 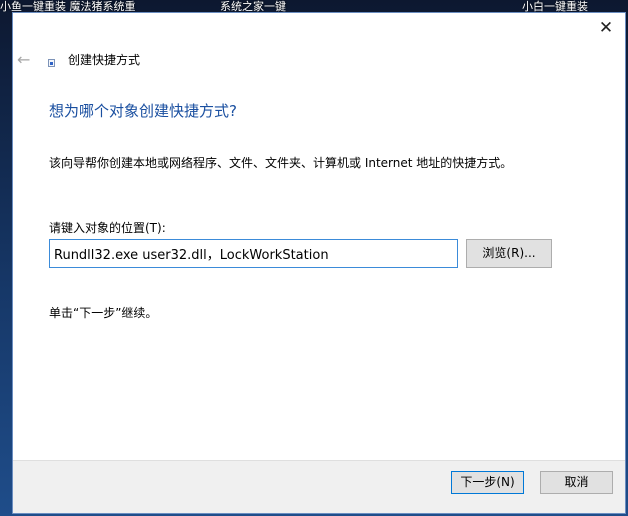 I want to click on location-input, so click(x=253, y=253).